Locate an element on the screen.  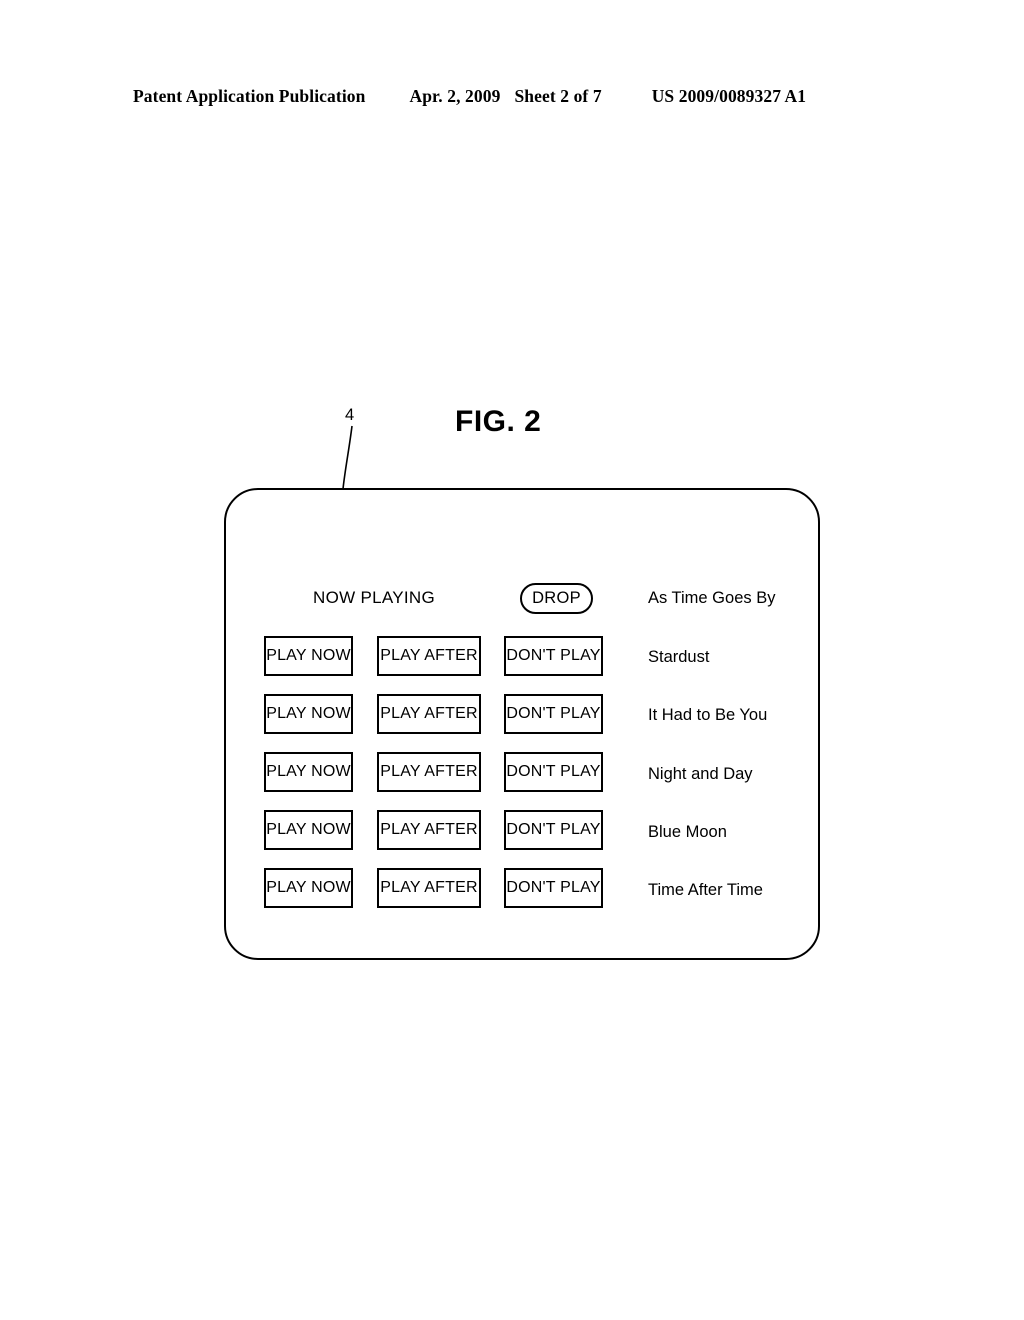
drop-button-label: DROP is located at coordinates (556, 598).